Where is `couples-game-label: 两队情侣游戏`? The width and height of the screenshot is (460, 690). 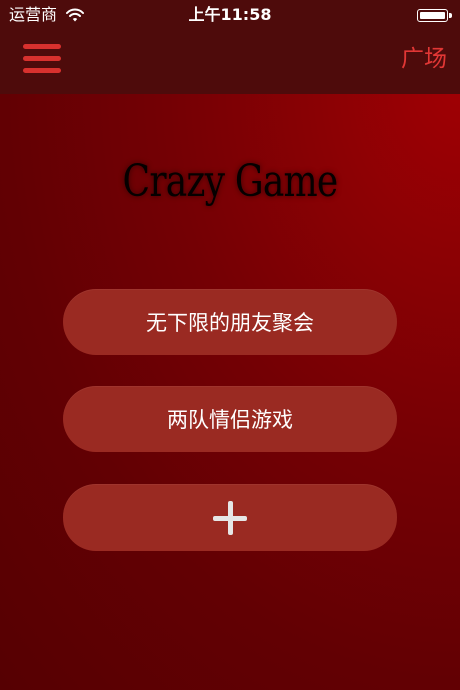 couples-game-label: 两队情侣游戏 is located at coordinates (230, 420).